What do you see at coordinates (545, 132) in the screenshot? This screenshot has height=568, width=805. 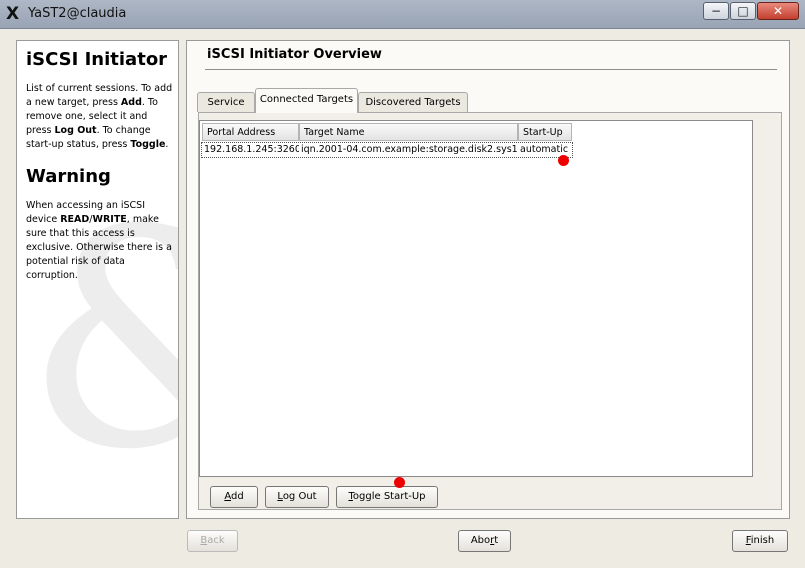 I see `column-start-up: Start-Up` at bounding box center [545, 132].